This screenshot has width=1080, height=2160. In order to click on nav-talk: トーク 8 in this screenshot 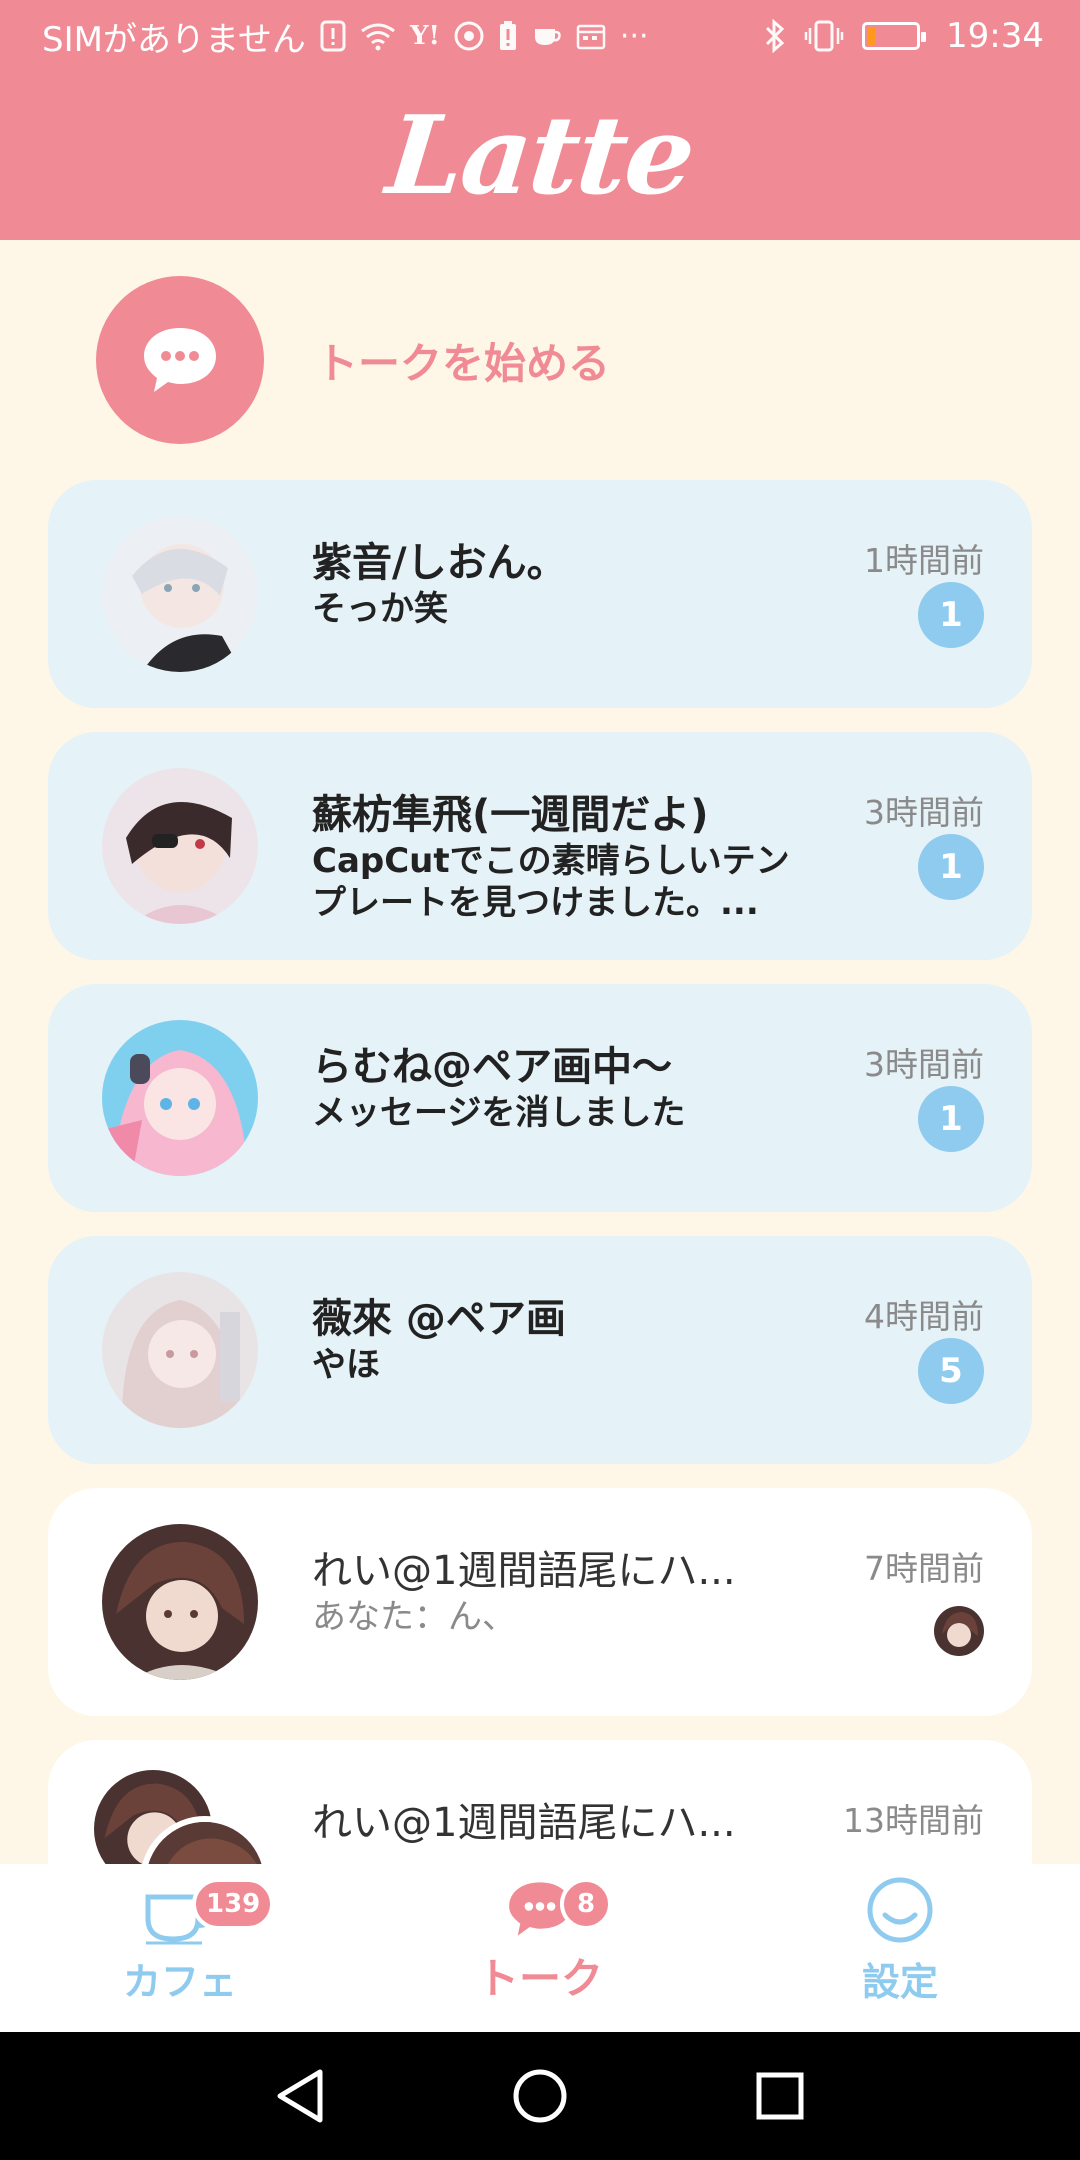, I will do `click(540, 1948)`.